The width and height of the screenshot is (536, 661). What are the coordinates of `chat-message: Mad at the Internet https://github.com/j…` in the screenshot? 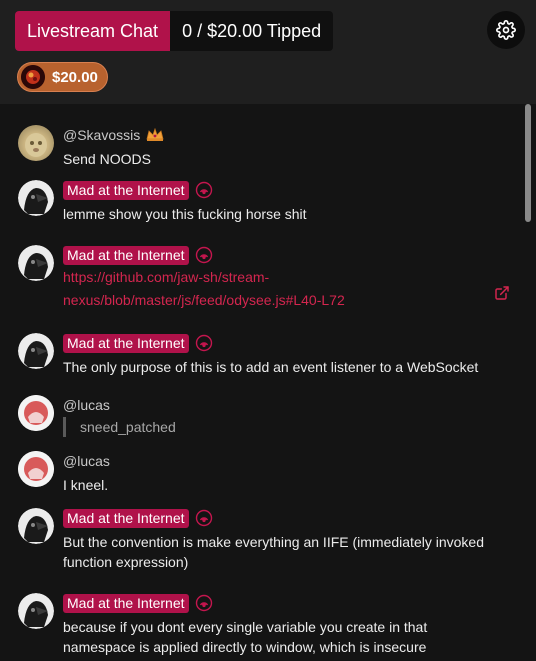 It's located at (266, 280).